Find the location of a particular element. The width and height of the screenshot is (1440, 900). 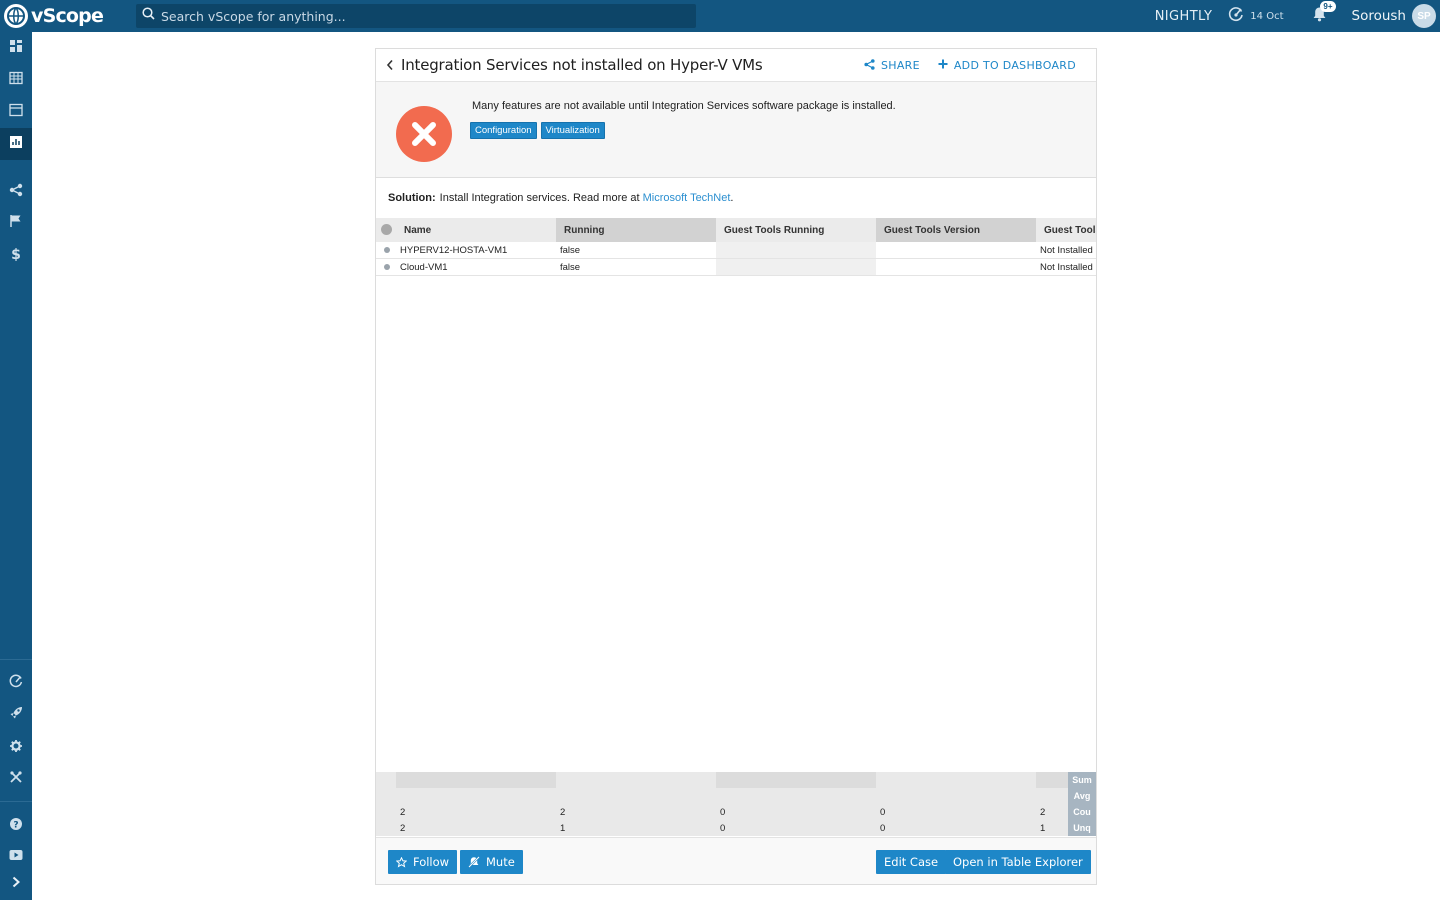

column-header-running: Running is located at coordinates (636, 230).